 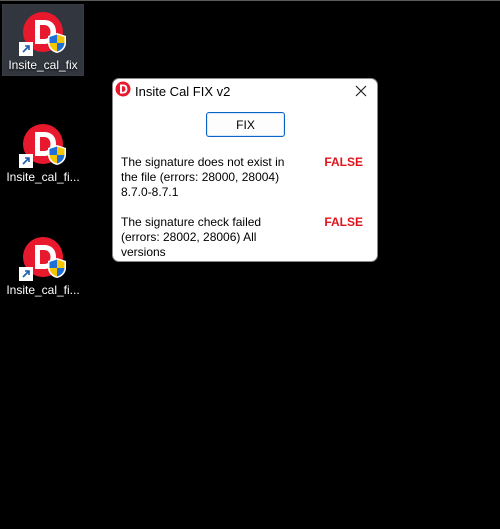 I want to click on desktop-icon-insite-cal-fix: Insite_cal_fix, so click(x=43, y=40).